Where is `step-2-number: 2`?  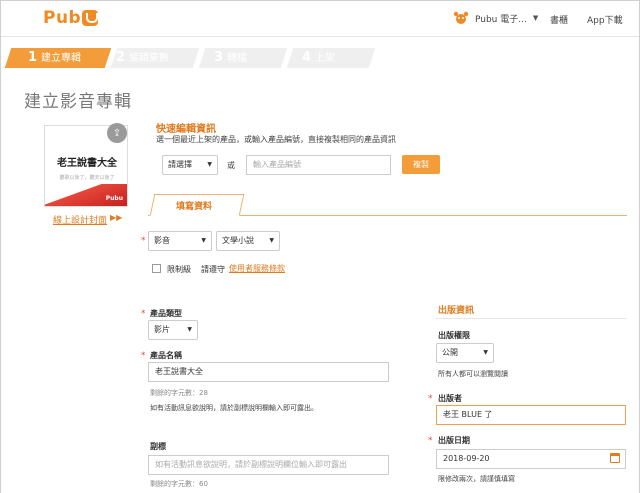
step-2-number: 2 is located at coordinates (121, 57).